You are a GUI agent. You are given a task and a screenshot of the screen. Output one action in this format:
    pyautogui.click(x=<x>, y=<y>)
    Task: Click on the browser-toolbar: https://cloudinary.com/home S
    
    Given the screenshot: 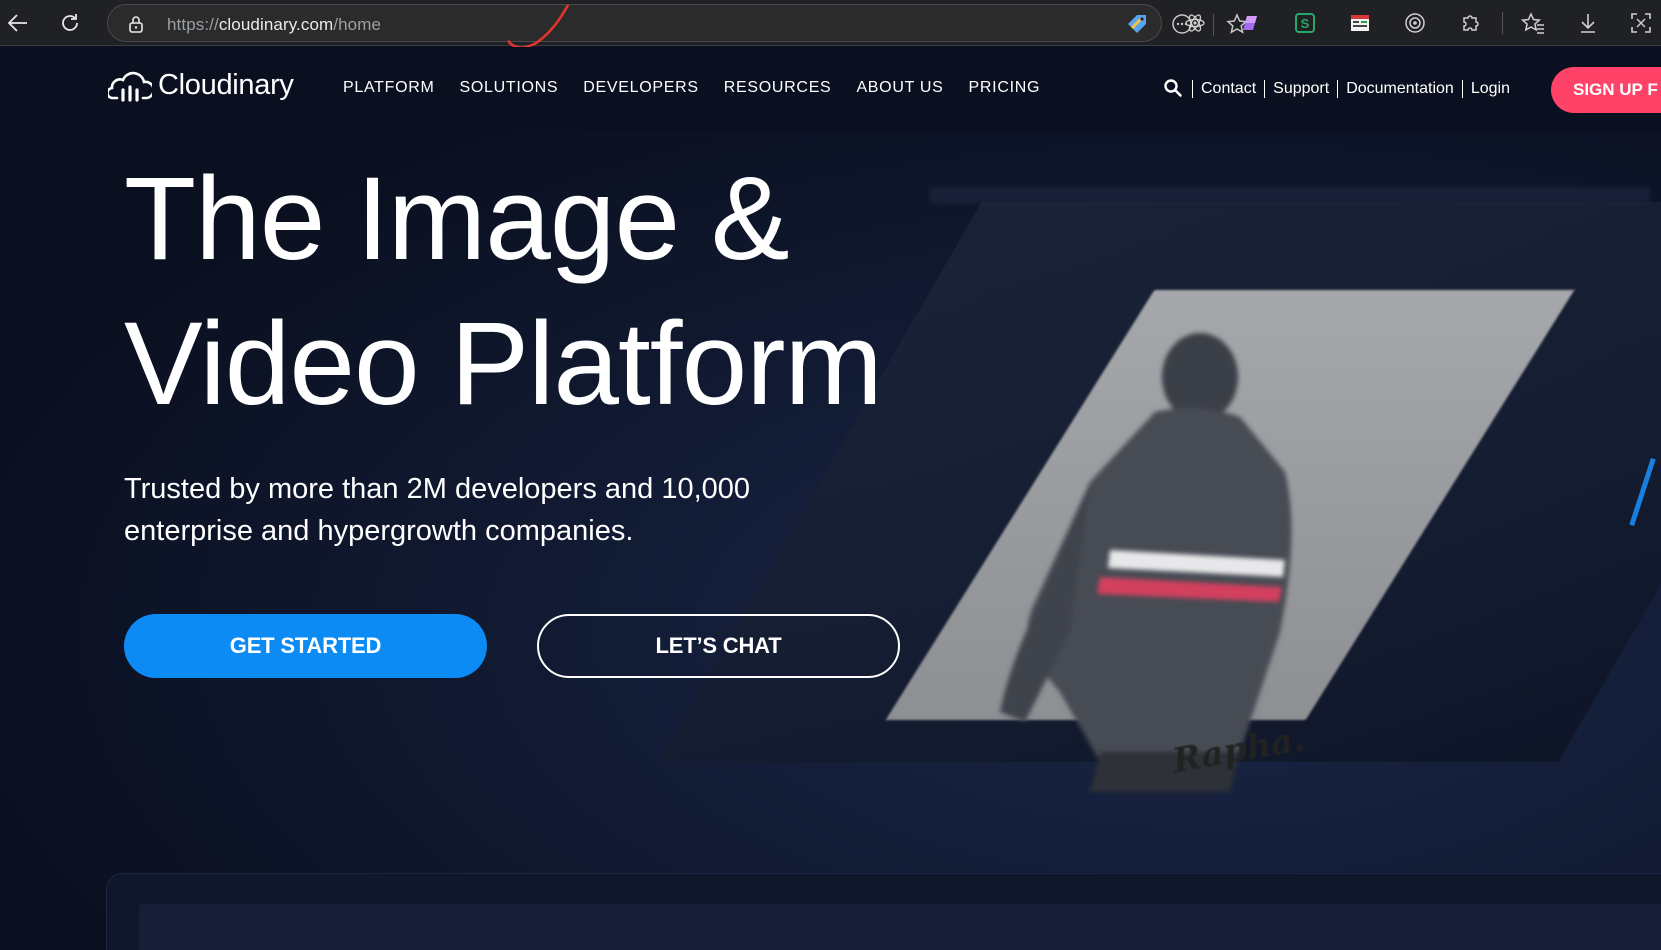 What is the action you would take?
    pyautogui.click(x=830, y=24)
    